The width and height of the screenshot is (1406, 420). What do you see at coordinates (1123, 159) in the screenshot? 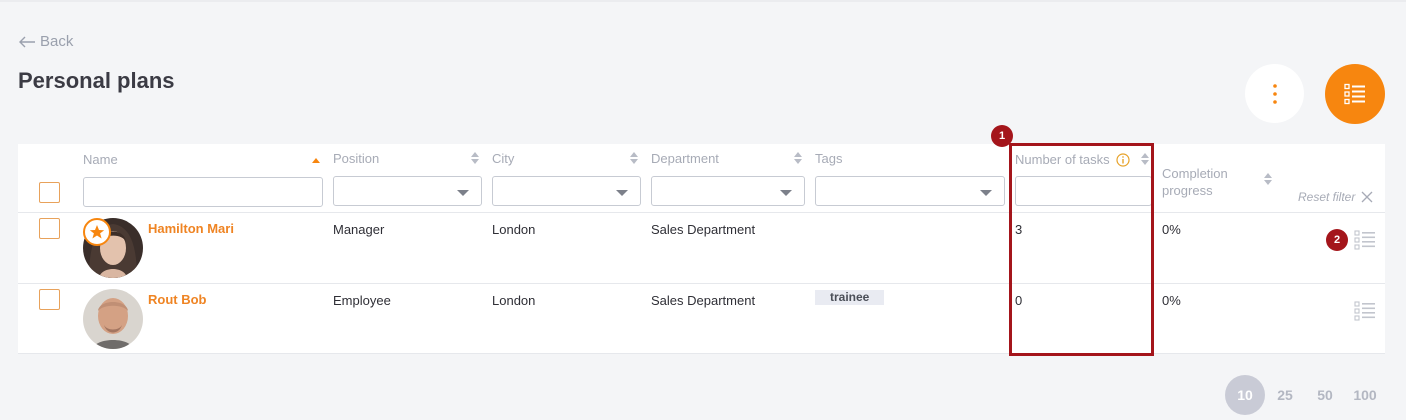
I see `info-icon` at bounding box center [1123, 159].